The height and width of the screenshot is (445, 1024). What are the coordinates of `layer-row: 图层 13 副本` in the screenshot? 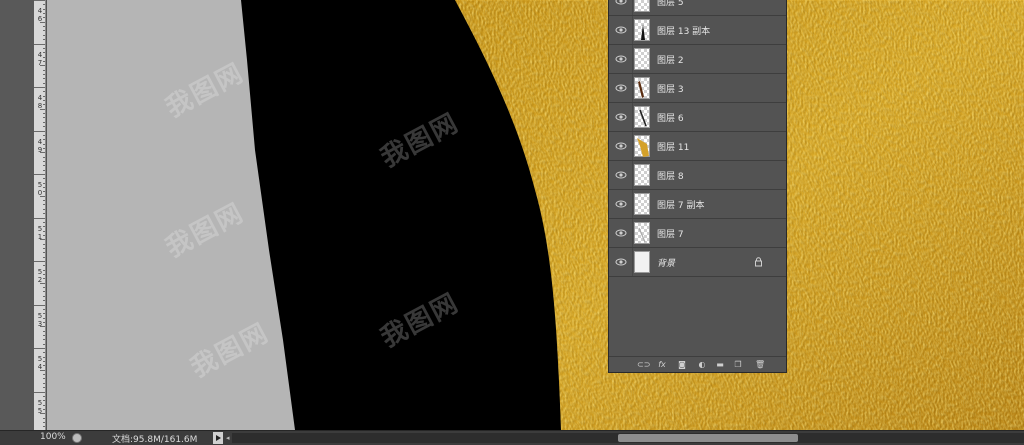 It's located at (697, 30).